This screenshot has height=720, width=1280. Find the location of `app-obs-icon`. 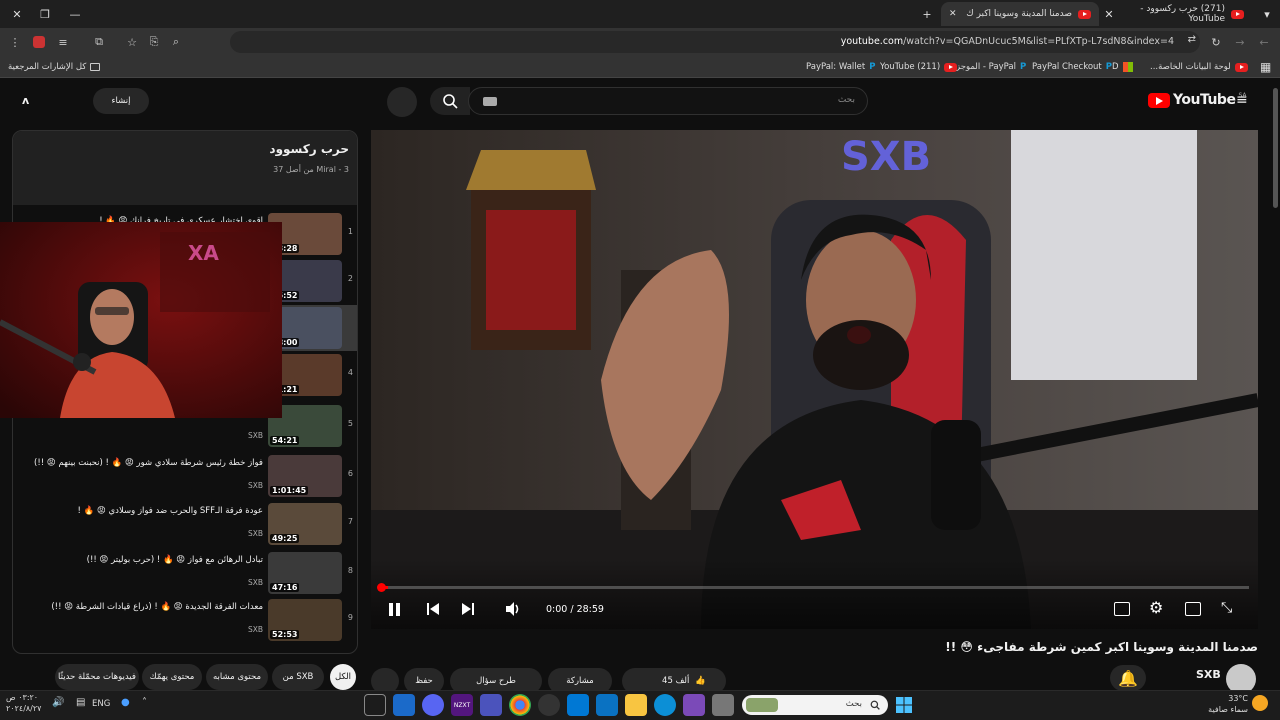

app-obs-icon is located at coordinates (549, 705).